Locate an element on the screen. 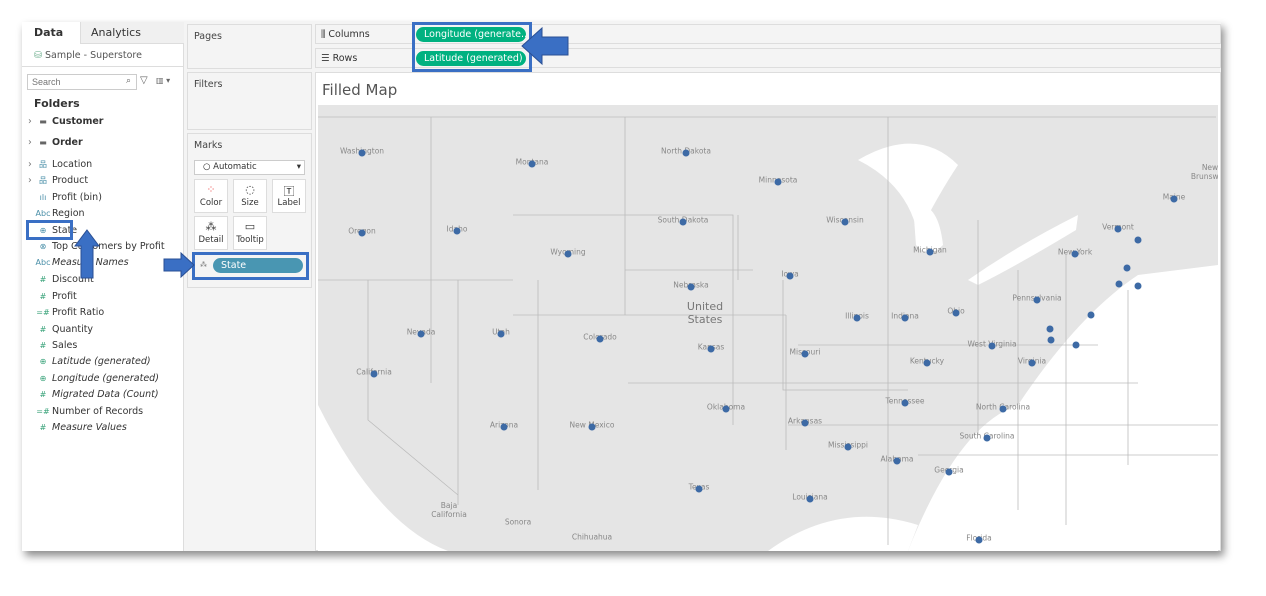  field-profit-bin: ılı Profit (bin) is located at coordinates (65, 198).